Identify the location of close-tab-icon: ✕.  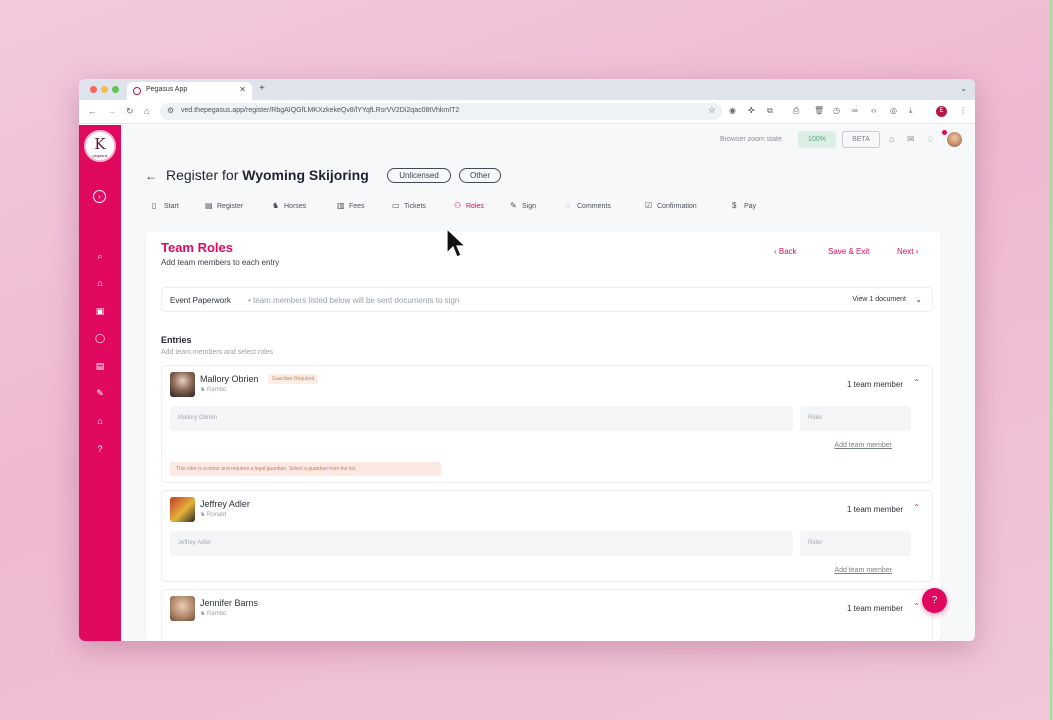
(242, 89).